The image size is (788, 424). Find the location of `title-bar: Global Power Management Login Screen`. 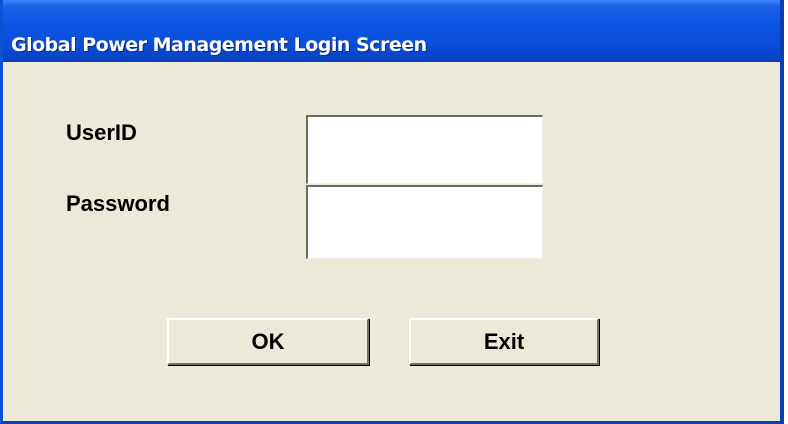

title-bar: Global Power Management Login Screen is located at coordinates (391, 31).